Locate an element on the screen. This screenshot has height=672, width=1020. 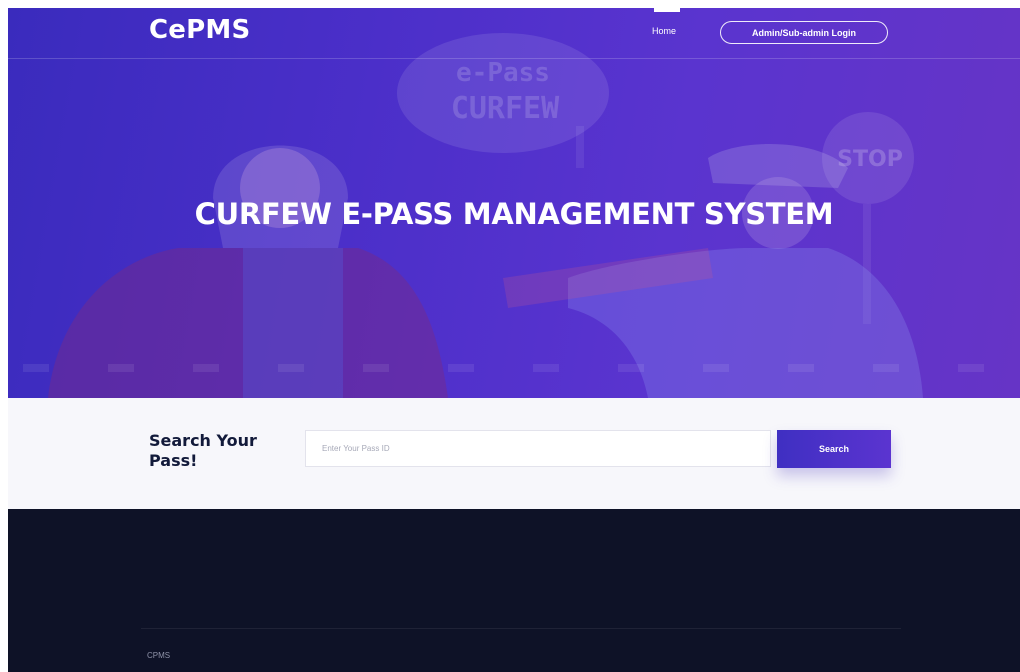
sign-text-line2: CURFEW is located at coordinates (505, 108).